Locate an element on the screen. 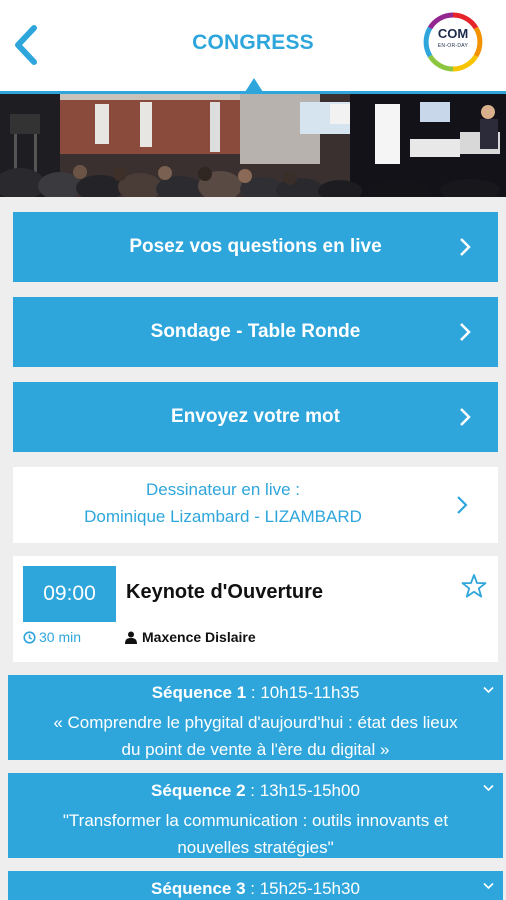 This screenshot has width=506, height=900. live-illustrator-heading: Dessinateur en live : is located at coordinates (223, 489).